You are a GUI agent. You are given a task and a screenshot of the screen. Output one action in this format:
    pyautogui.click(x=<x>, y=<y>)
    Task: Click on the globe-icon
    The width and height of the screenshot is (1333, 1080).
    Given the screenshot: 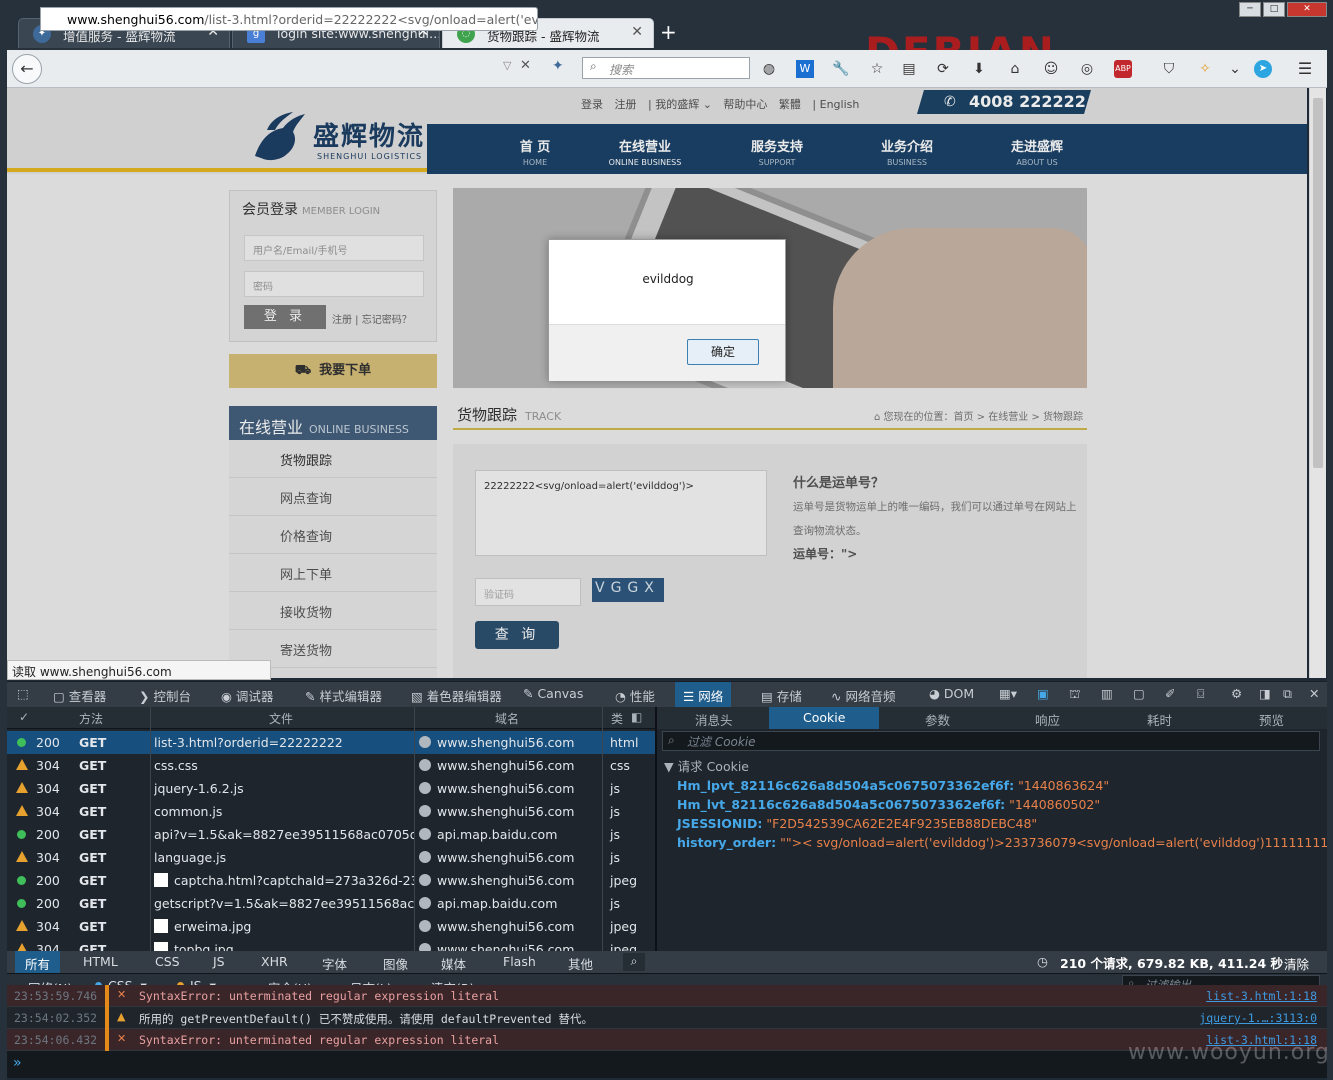 What is the action you would take?
    pyautogui.click(x=425, y=811)
    